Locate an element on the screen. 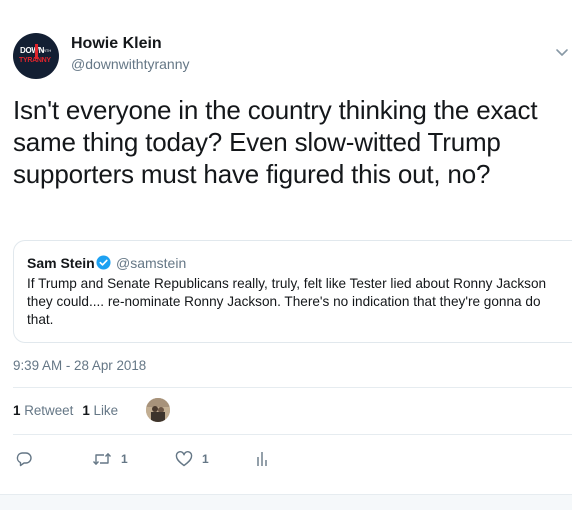  liker-photo-icon is located at coordinates (158, 410).